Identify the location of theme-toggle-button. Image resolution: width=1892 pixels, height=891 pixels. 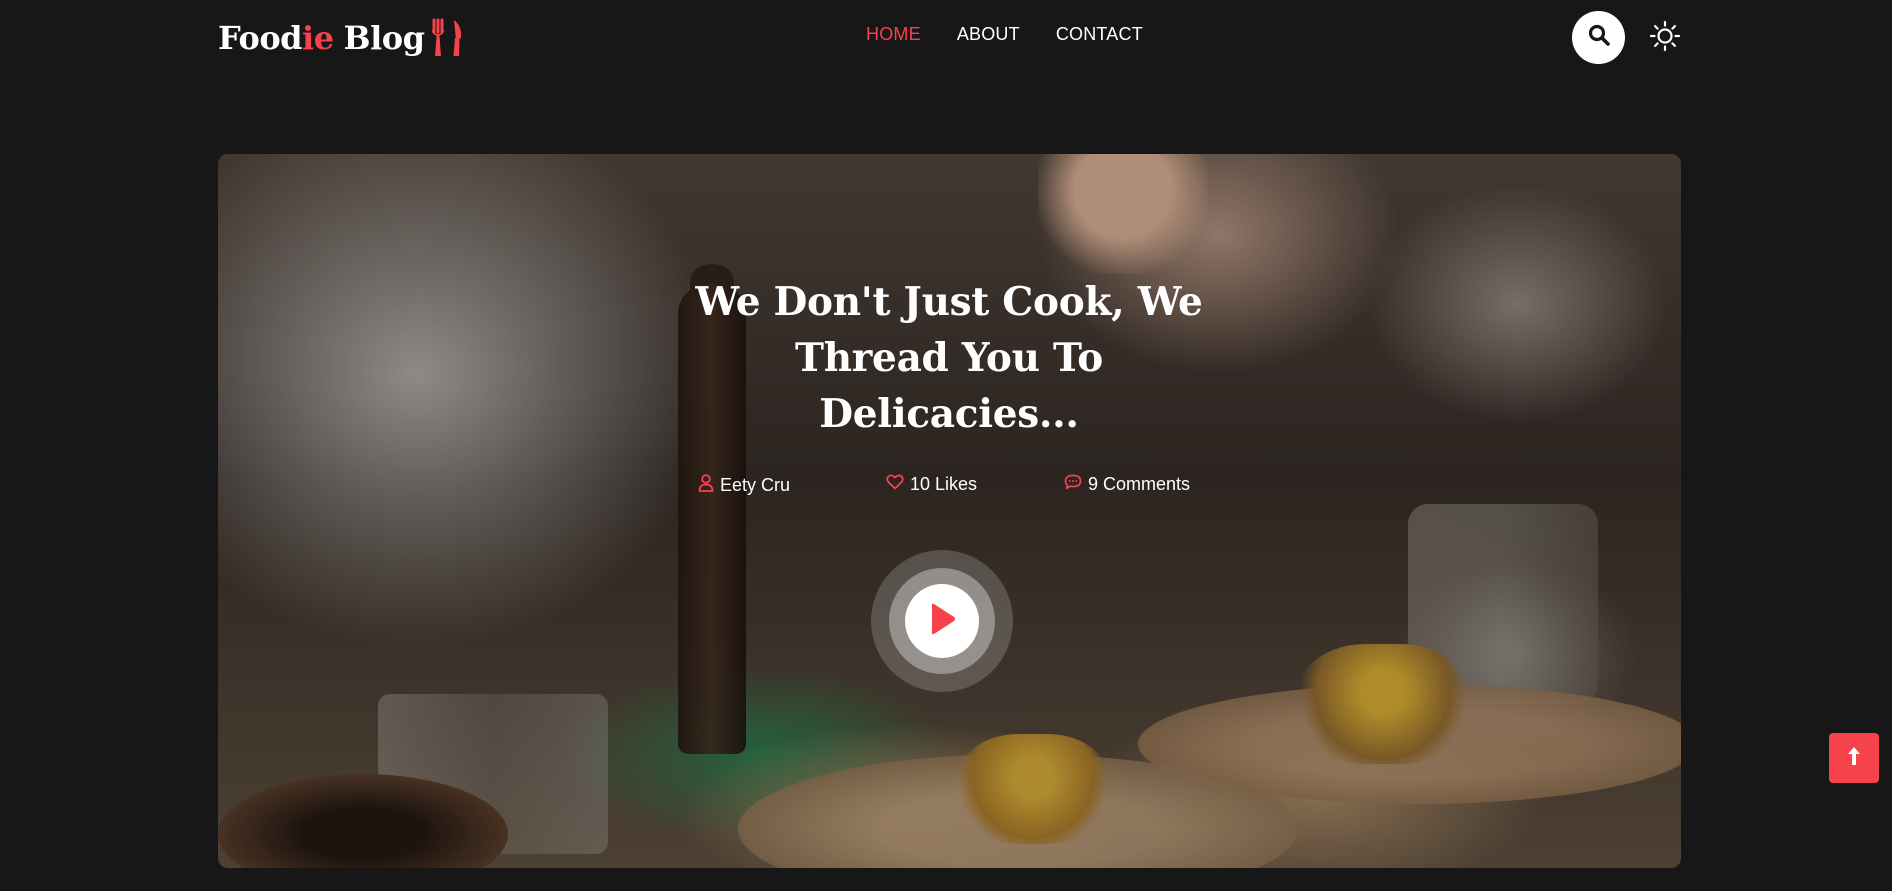
(1665, 38).